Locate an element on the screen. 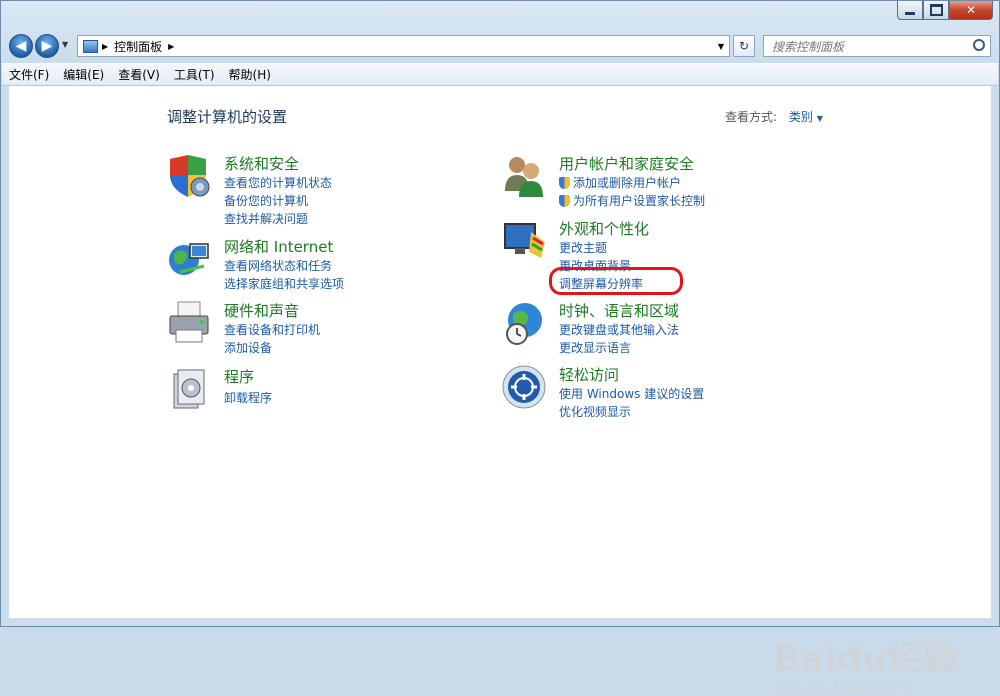 Image resolution: width=1000 pixels, height=696 pixels. search-input: 搜索控制面板 is located at coordinates (877, 46).